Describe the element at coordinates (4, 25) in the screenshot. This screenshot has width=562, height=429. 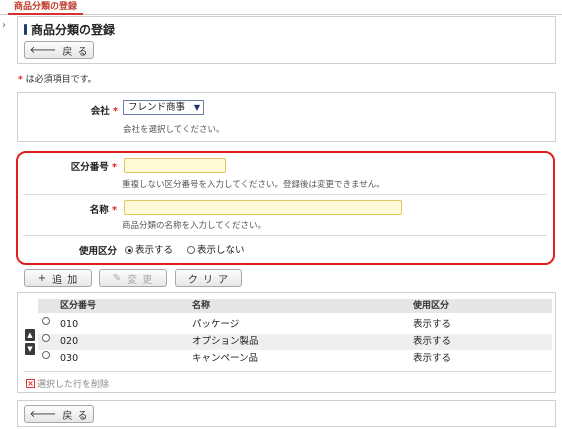
I see `sidebar-toggle-icon: ›` at that location.